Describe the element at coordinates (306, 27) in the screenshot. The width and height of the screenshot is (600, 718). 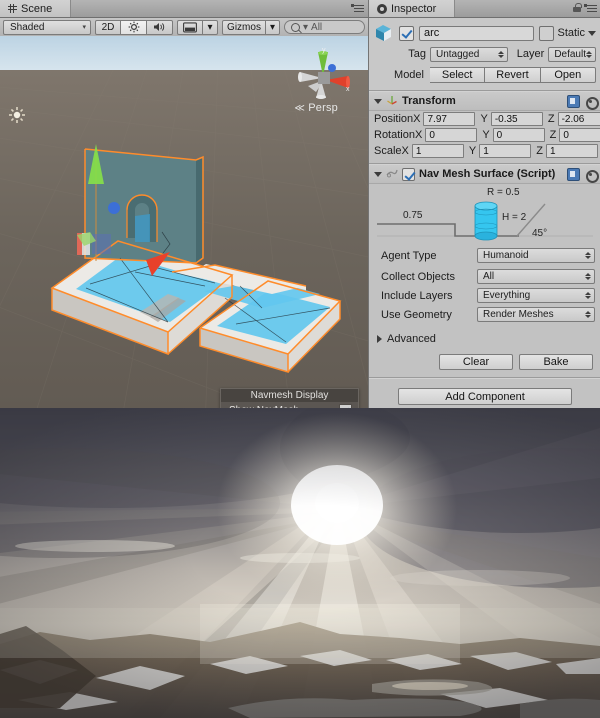
I see `search-scope-chevron-icon: ▾` at that location.